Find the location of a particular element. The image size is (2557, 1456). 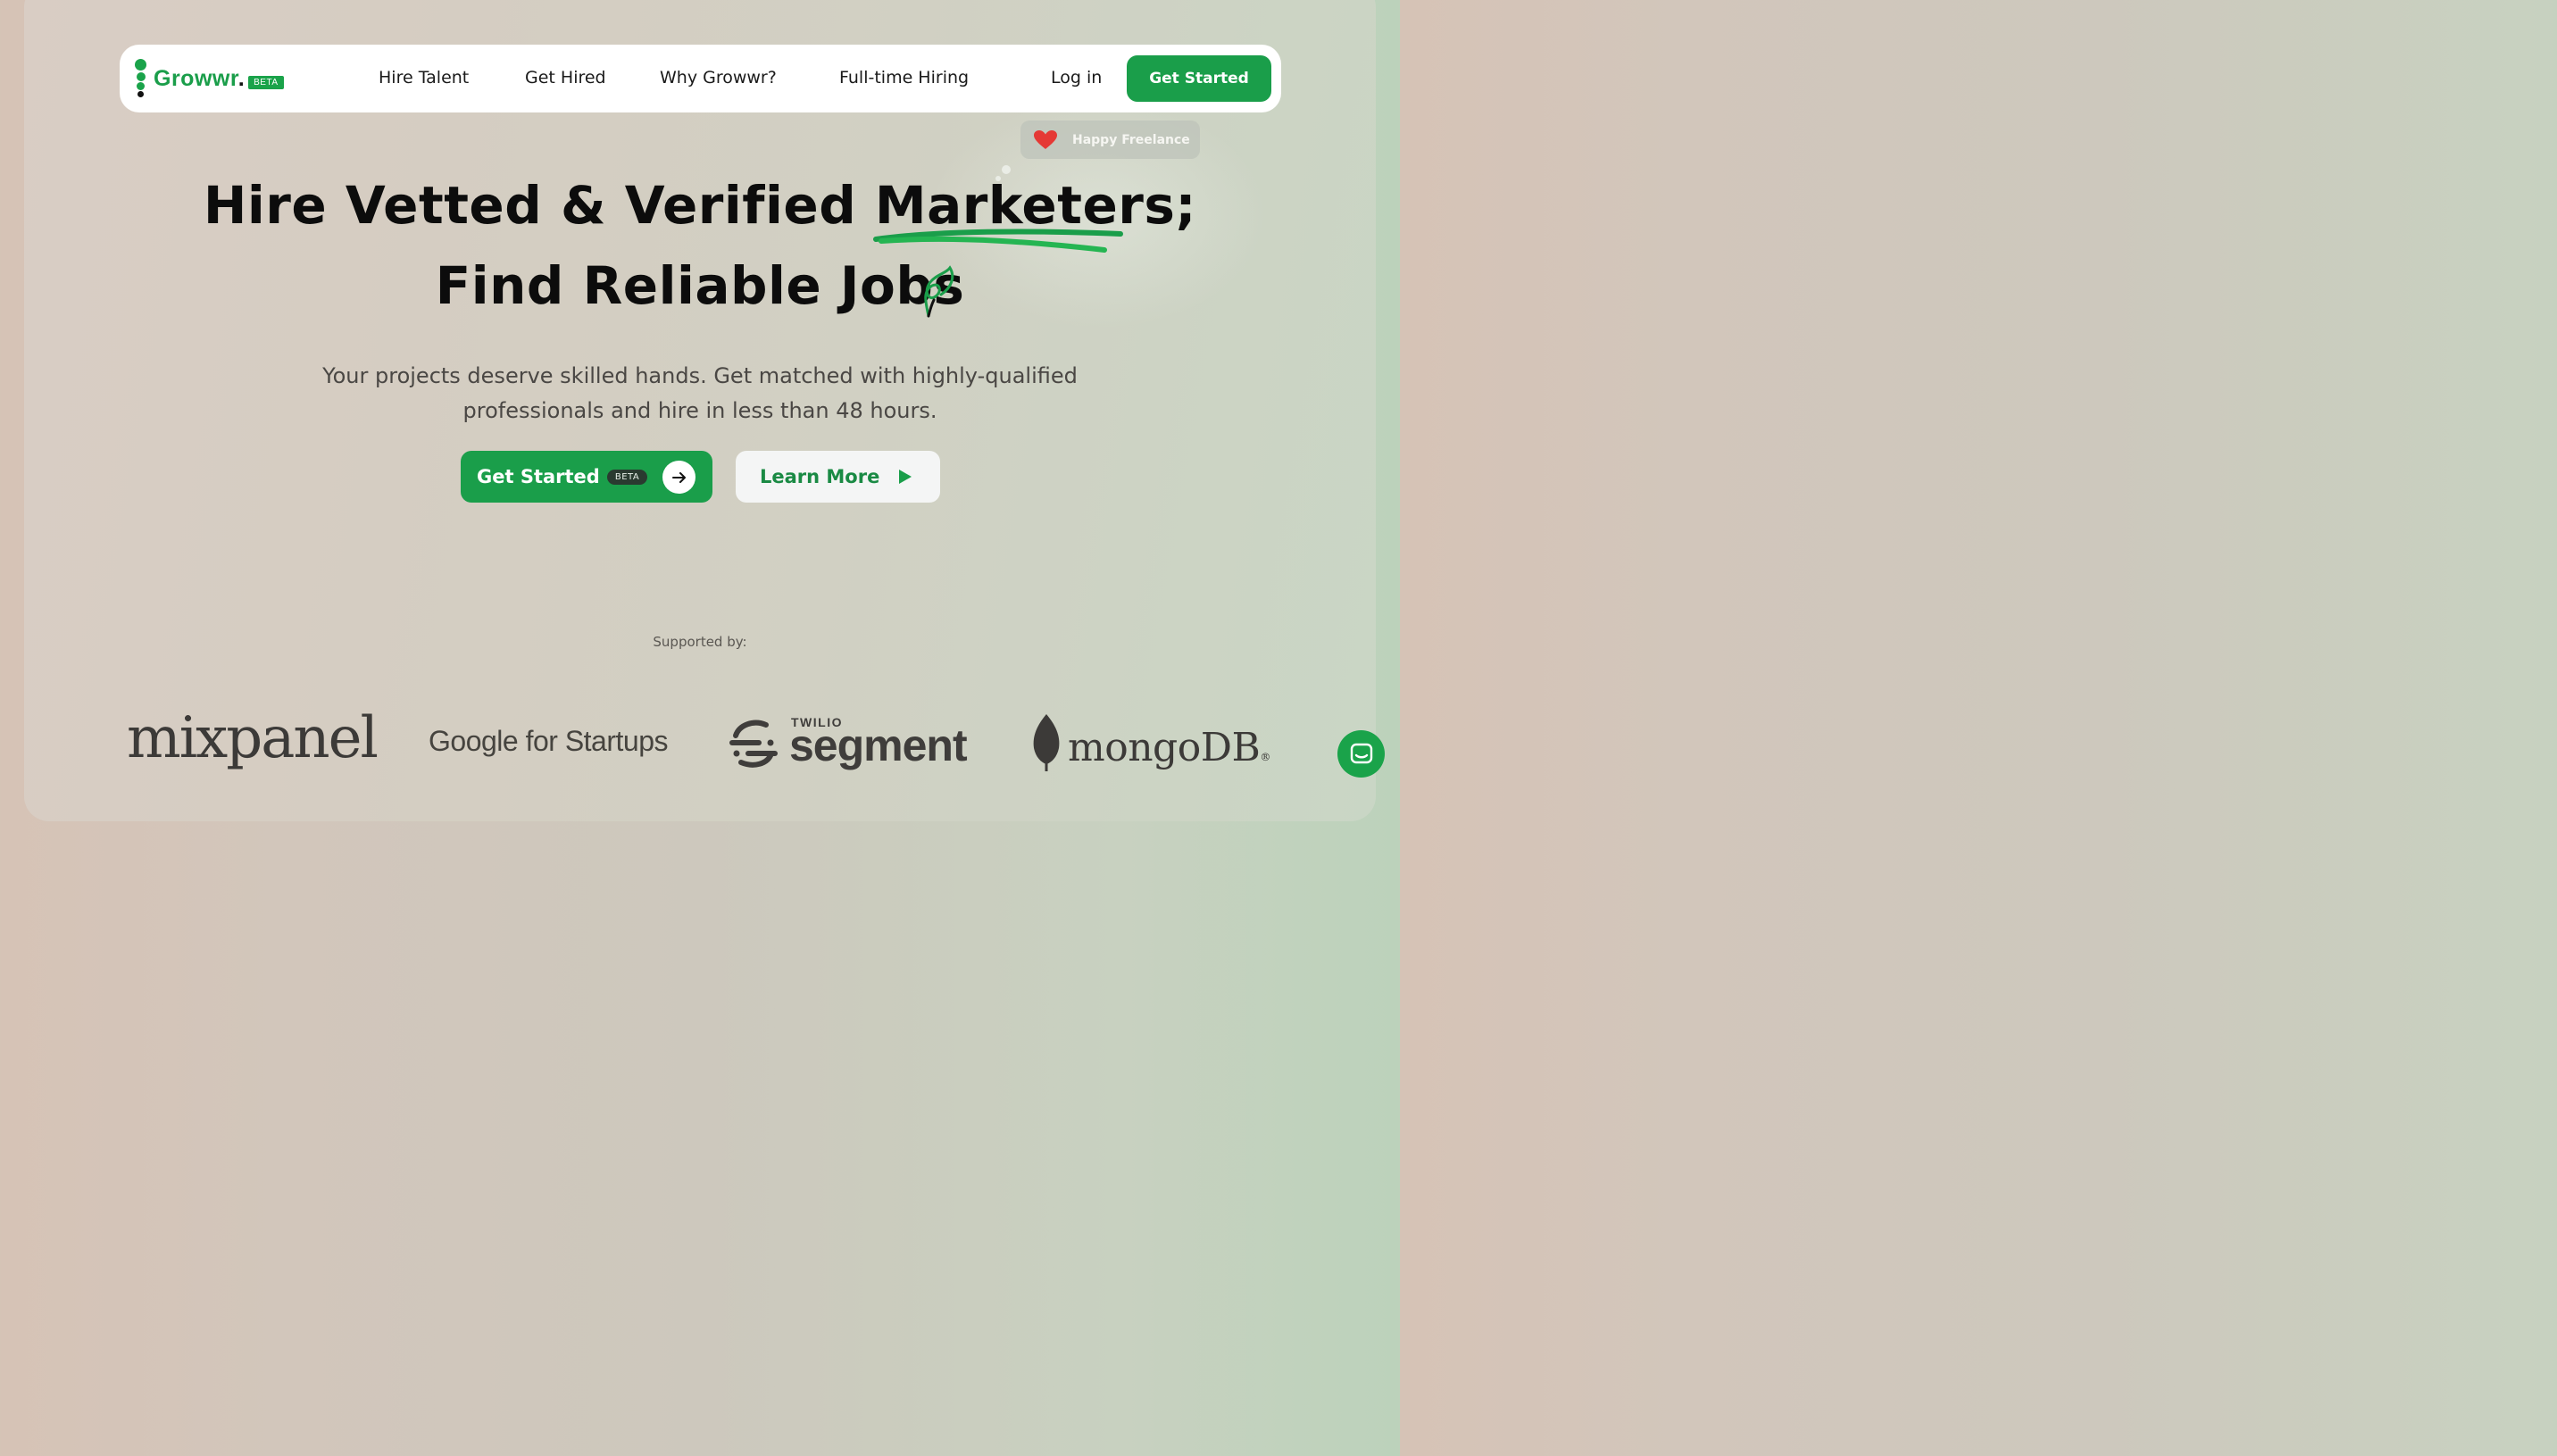

mongodb-logo: mongoDB® is located at coordinates (1155, 744).